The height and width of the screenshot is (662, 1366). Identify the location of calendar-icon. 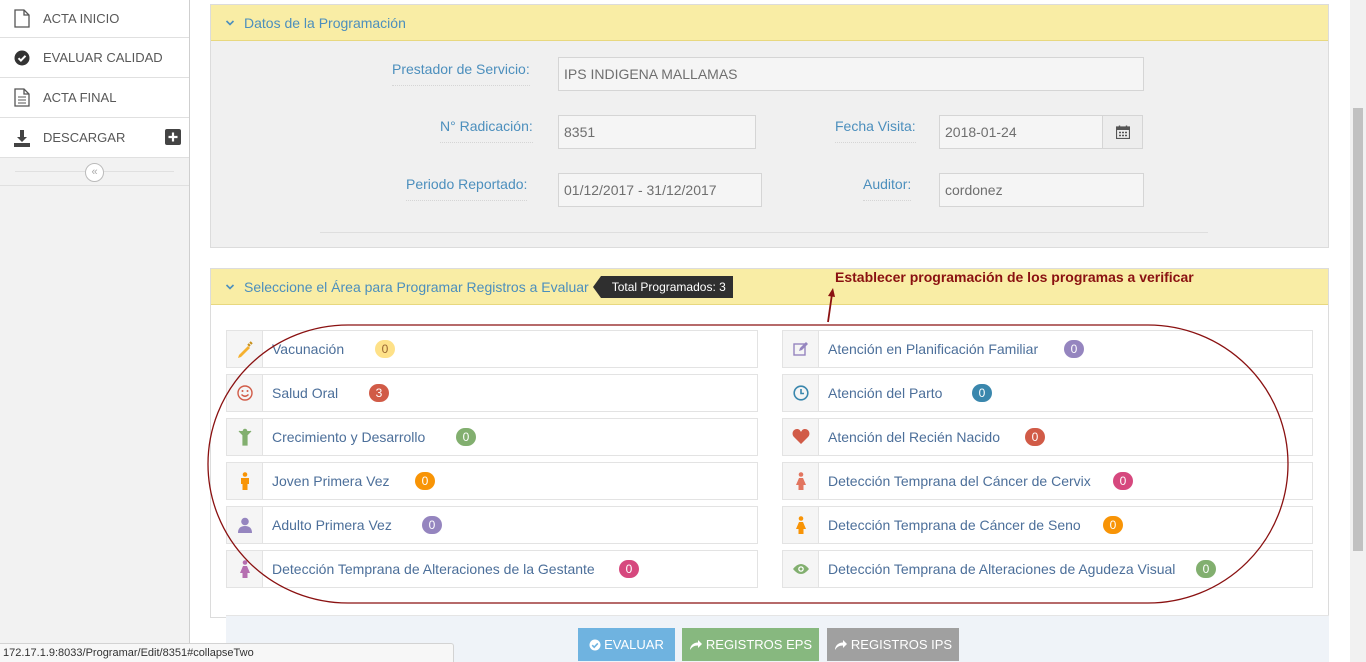
(1122, 132).